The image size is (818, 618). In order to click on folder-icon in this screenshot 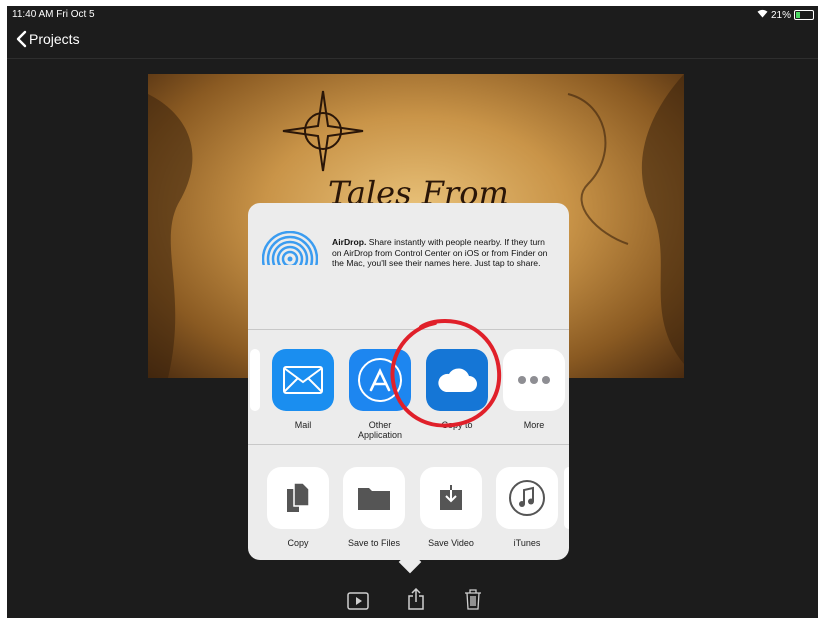, I will do `click(374, 498)`.